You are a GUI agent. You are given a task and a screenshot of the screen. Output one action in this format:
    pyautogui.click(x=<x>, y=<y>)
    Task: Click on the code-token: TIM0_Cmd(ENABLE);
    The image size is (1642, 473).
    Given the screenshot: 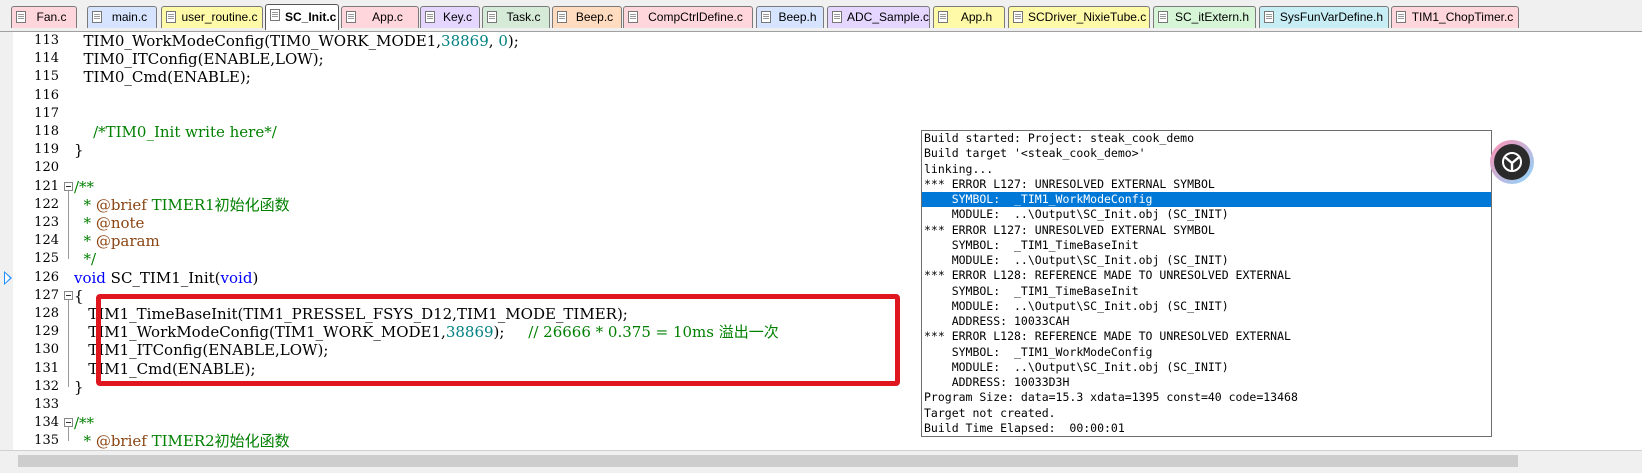 What is the action you would take?
    pyautogui.click(x=162, y=77)
    